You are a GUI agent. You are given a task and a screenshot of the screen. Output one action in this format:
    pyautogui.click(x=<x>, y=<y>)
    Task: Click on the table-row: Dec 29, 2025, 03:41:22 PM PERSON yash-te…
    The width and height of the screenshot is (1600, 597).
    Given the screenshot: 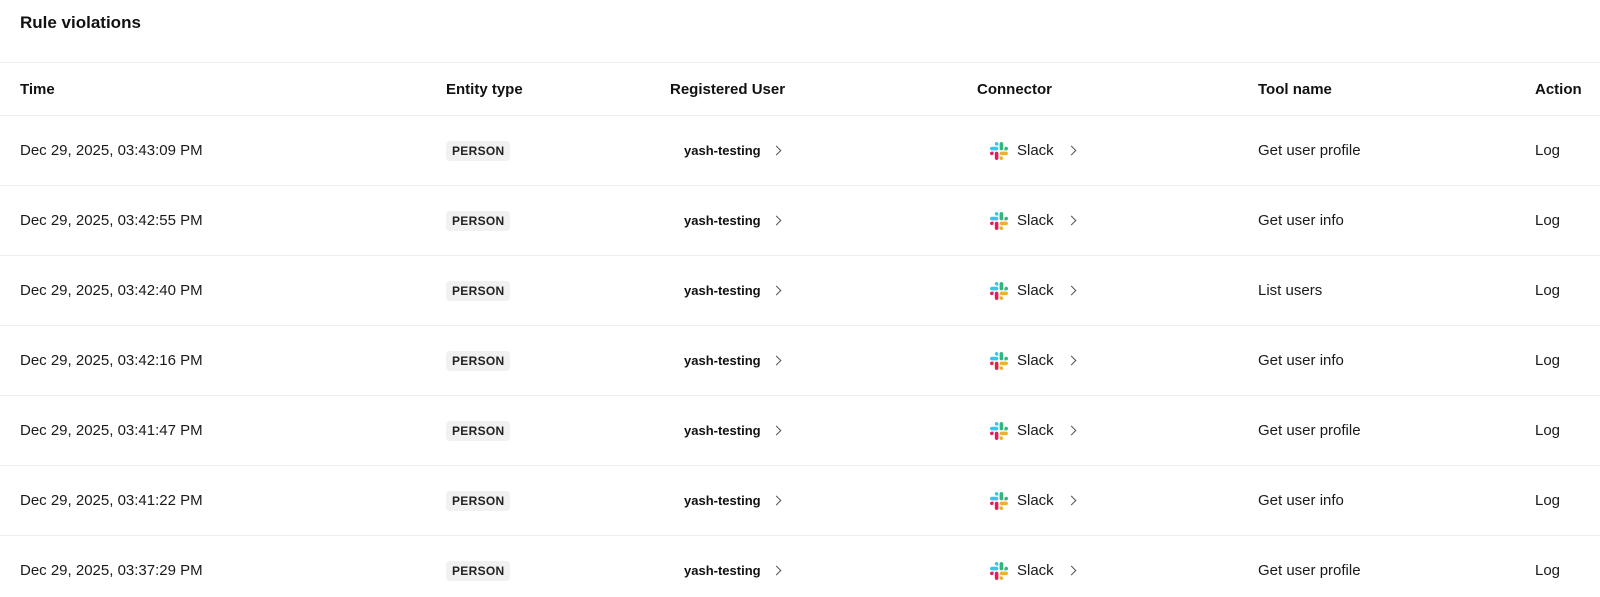 What is the action you would take?
    pyautogui.click(x=800, y=501)
    